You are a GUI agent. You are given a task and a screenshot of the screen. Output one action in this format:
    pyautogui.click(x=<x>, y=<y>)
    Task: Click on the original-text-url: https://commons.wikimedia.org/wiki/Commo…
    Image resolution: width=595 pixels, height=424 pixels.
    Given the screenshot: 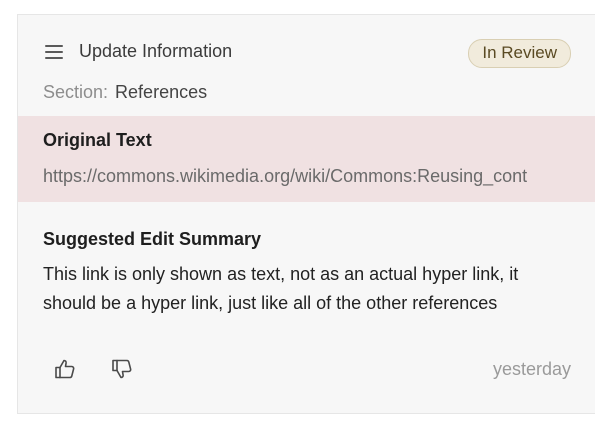 What is the action you would take?
    pyautogui.click(x=285, y=176)
    